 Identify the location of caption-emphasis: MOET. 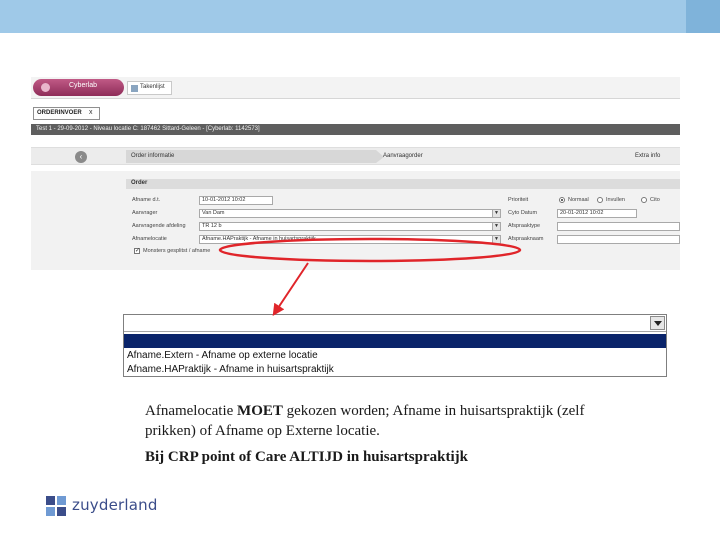
(260, 411).